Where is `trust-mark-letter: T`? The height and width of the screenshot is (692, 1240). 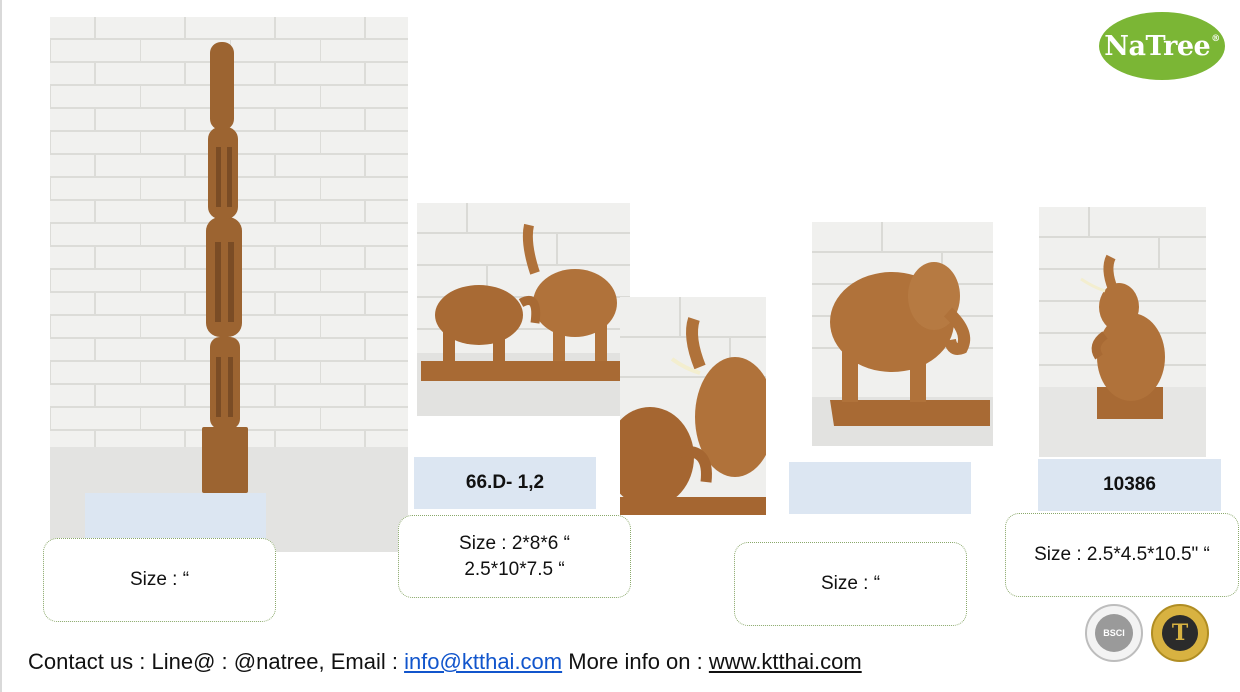 trust-mark-letter: T is located at coordinates (1180, 633).